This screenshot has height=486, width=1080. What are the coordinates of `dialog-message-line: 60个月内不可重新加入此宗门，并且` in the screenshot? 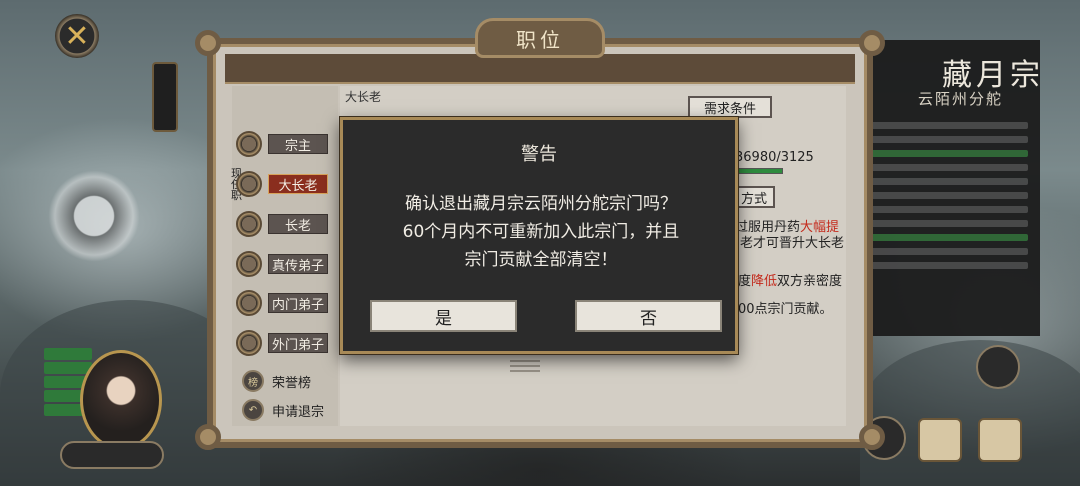 It's located at (541, 232).